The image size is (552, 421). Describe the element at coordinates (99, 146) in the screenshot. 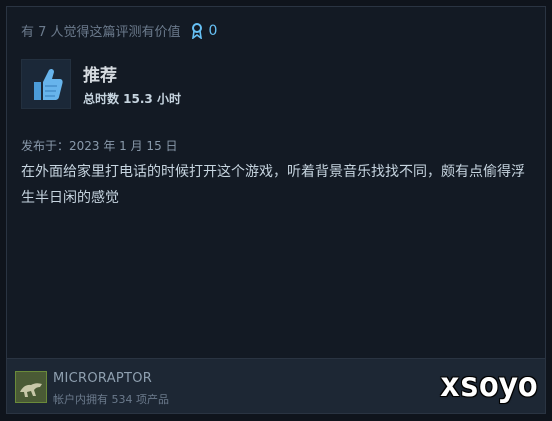

I see `posted-date: 发布于：2023 年 1 月 15 日` at that location.